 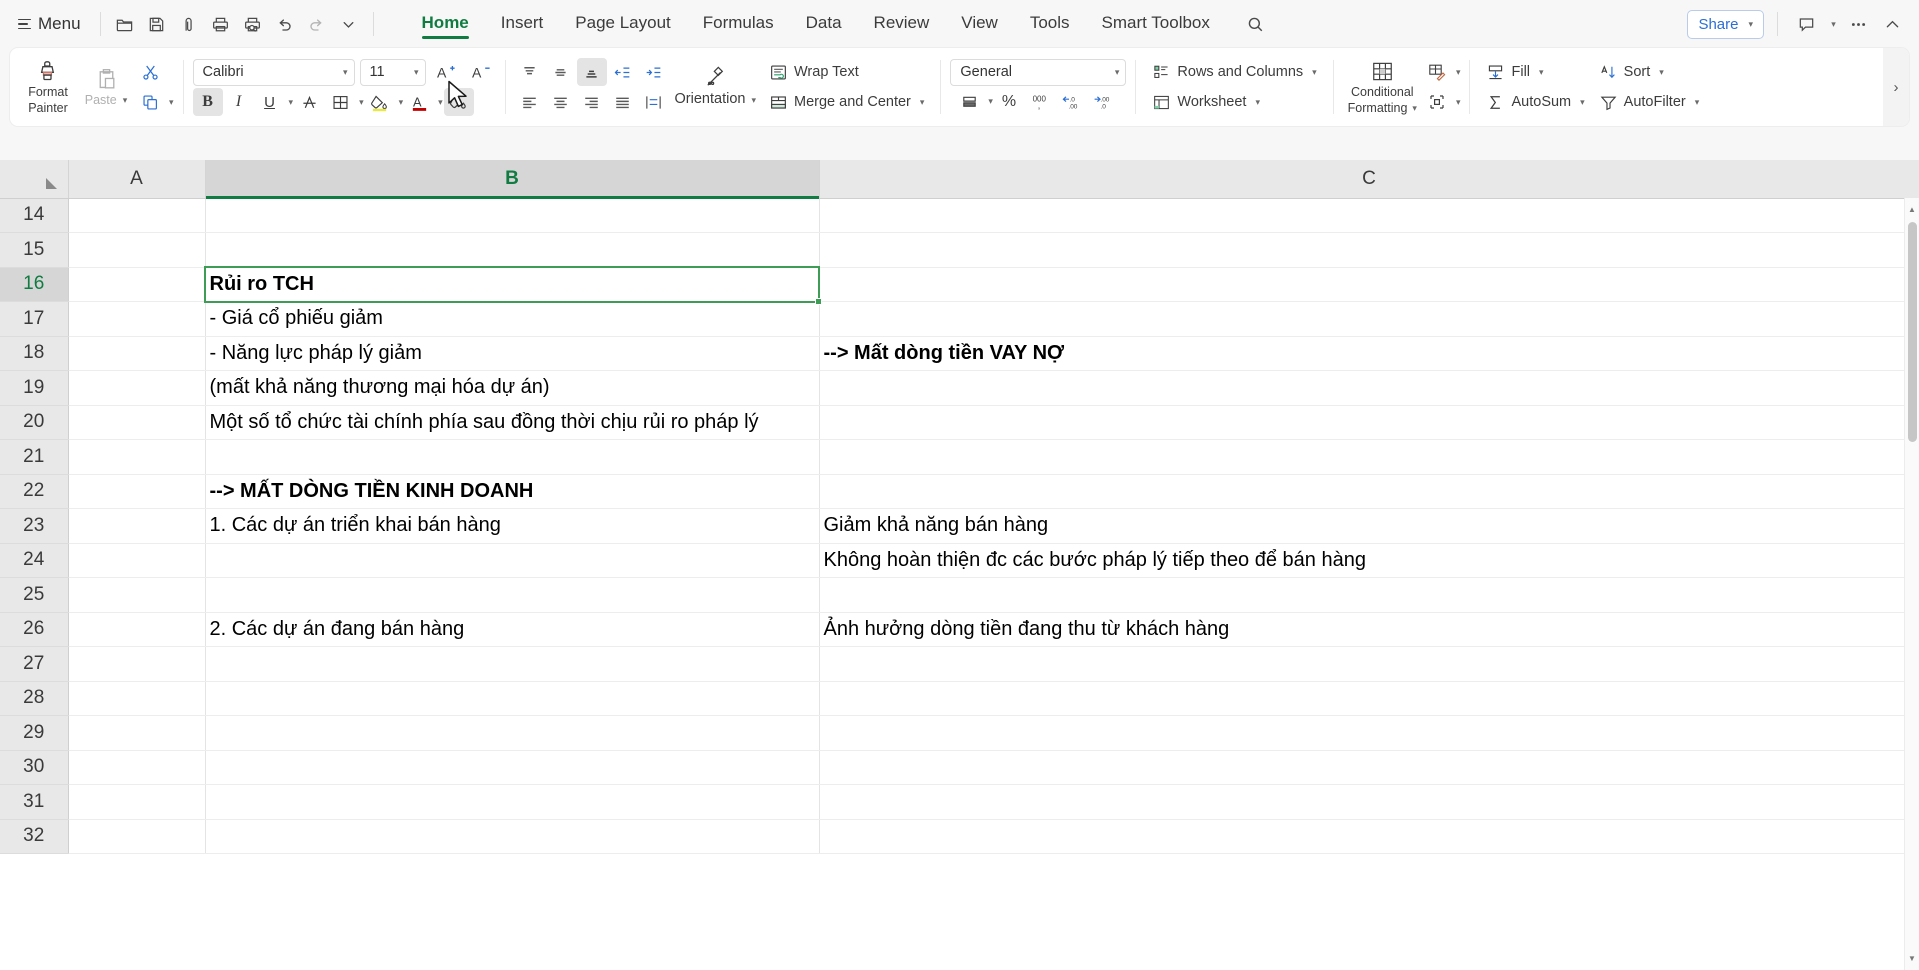 I want to click on menu-button: Menu, so click(x=51, y=24).